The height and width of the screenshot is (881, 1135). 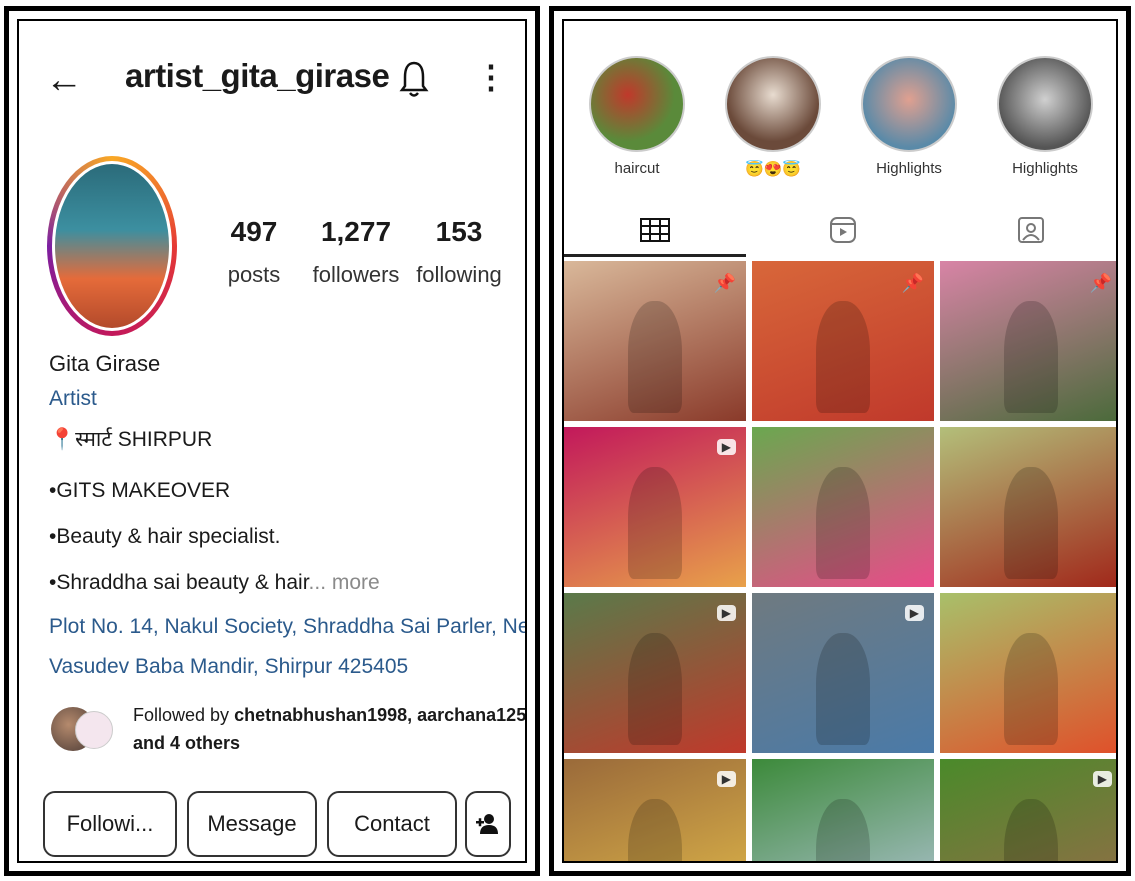 I want to click on stat-followers: 1,277 followers, so click(x=356, y=252).